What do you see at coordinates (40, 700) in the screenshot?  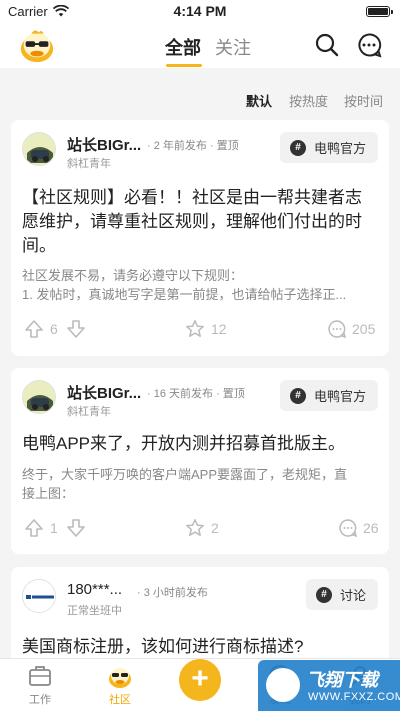 I see `tab-label: 工作` at bounding box center [40, 700].